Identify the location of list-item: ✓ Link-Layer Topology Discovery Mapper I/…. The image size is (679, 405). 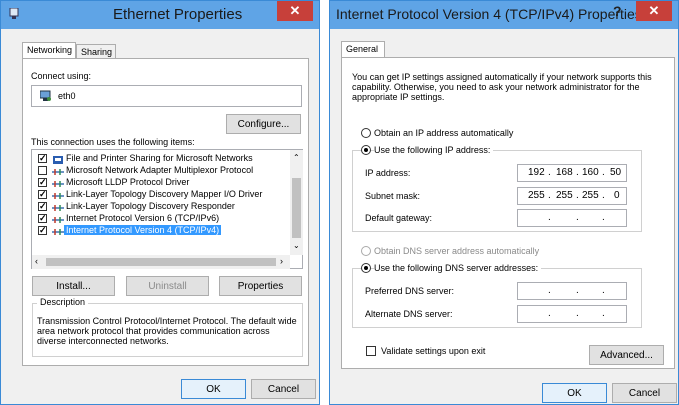
(163, 195).